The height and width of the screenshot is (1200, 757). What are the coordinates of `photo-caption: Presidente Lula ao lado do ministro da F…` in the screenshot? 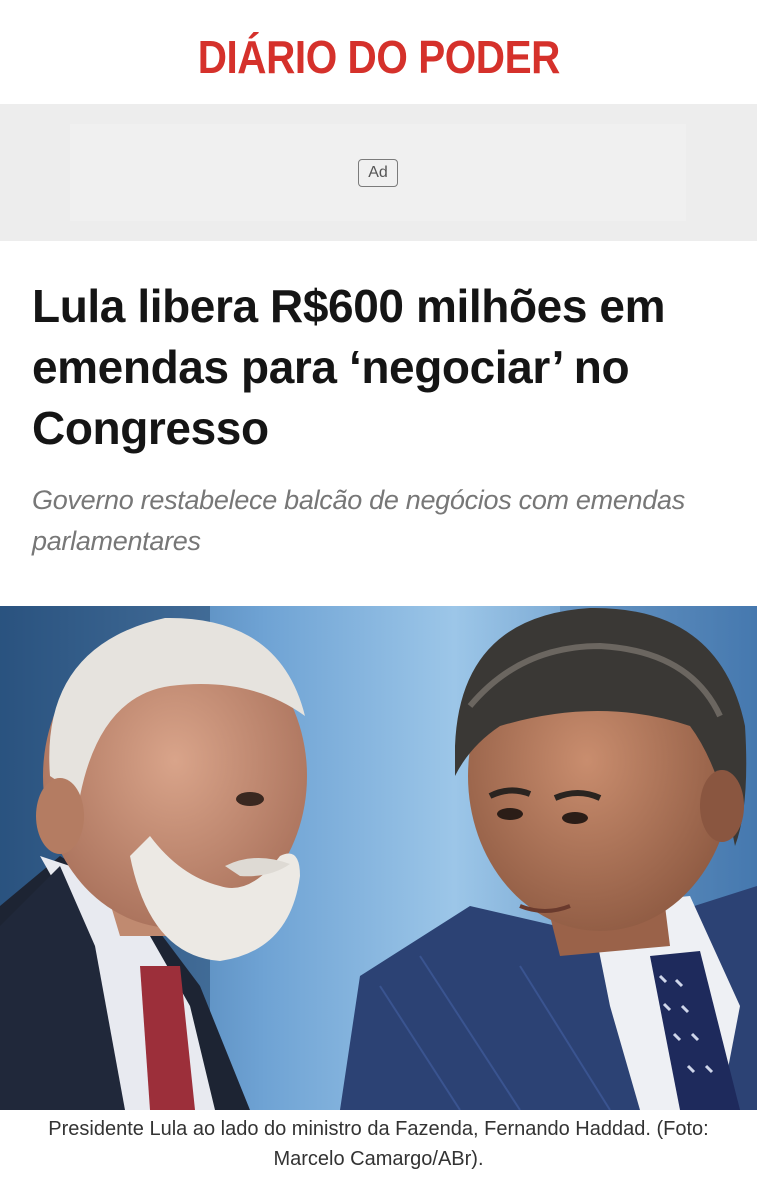 It's located at (378, 1144).